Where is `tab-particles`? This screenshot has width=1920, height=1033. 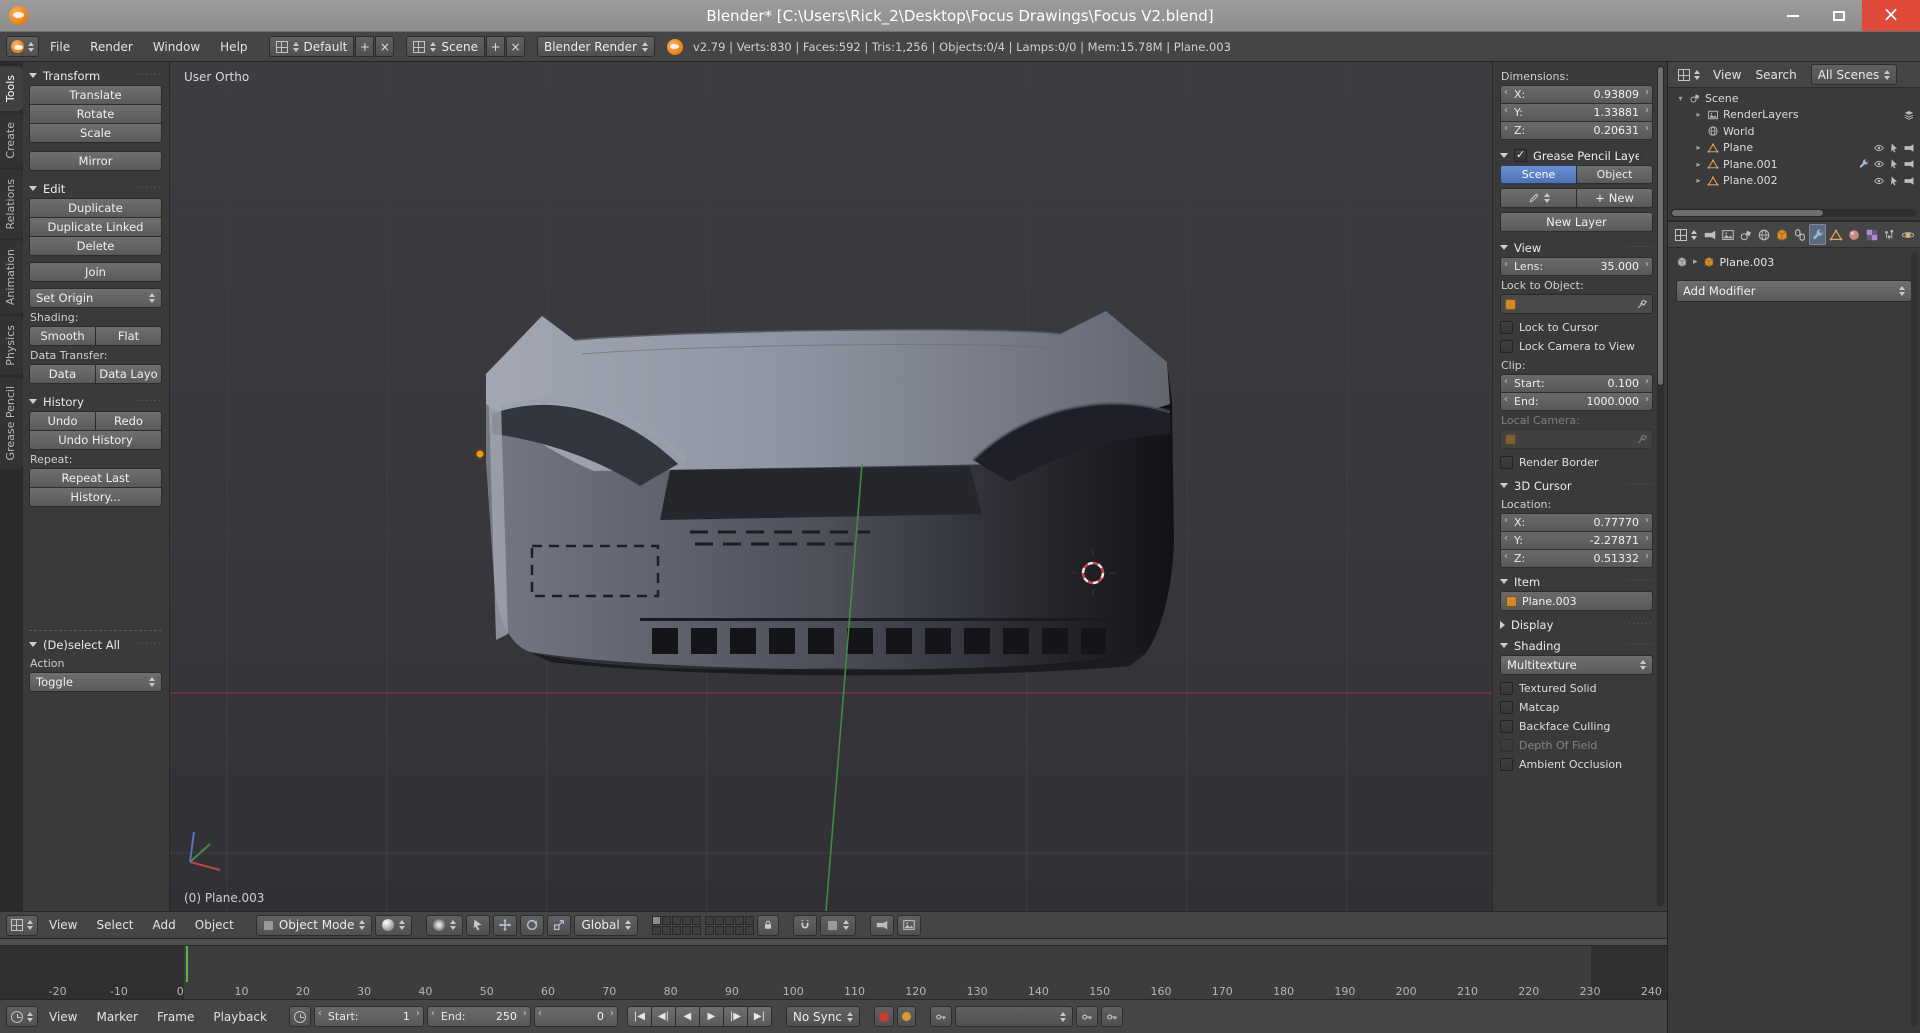
tab-particles is located at coordinates (1889, 234).